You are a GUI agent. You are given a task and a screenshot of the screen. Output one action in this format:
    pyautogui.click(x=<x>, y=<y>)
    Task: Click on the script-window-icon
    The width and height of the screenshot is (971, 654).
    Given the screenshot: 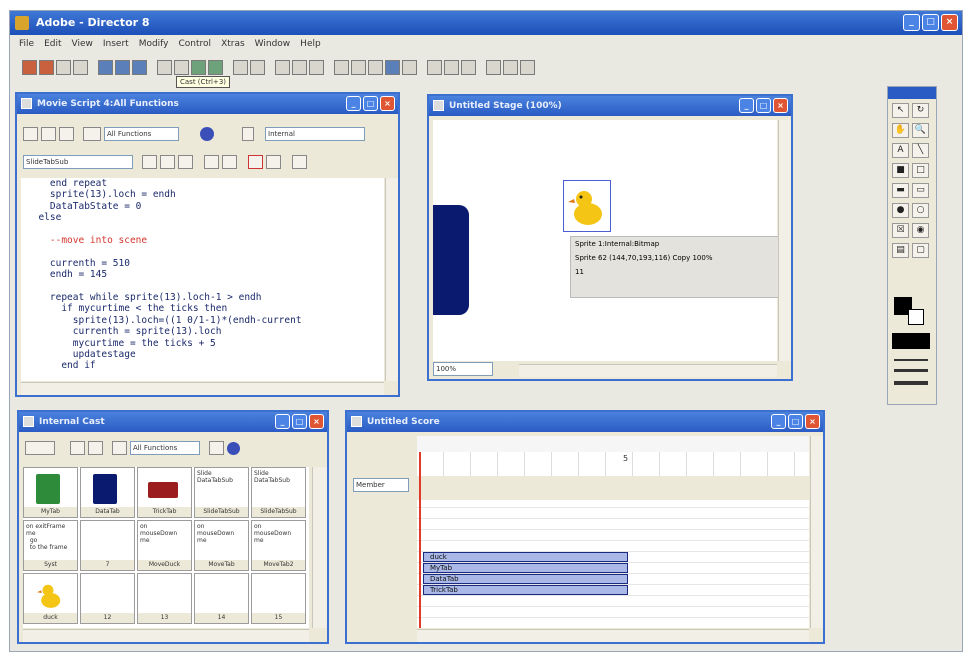 What is the action you would take?
    pyautogui.click(x=493, y=67)
    